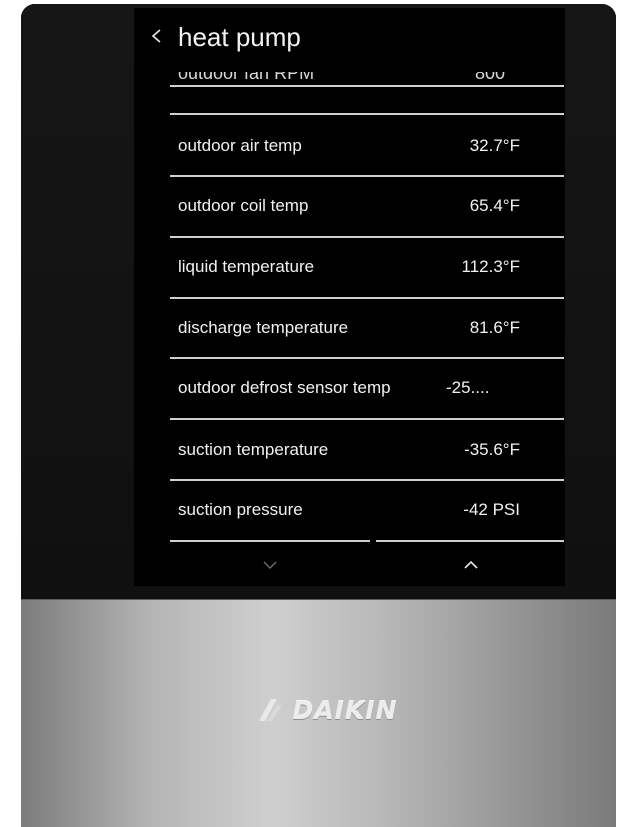 This screenshot has width=628, height=827. I want to click on list-item-label: suction pressure, so click(240, 509).